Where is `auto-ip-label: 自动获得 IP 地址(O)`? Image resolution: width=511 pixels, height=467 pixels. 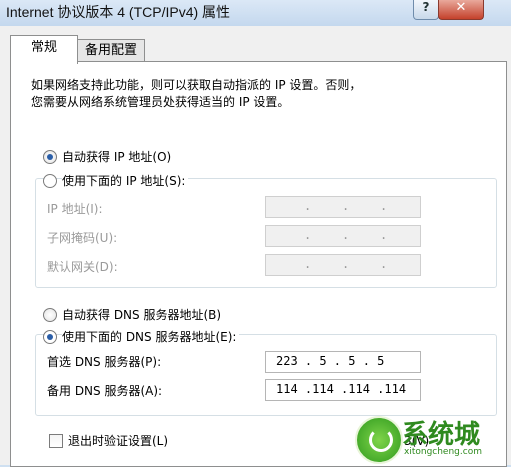
auto-ip-label: 自动获得 IP 地址(O) is located at coordinates (116, 156).